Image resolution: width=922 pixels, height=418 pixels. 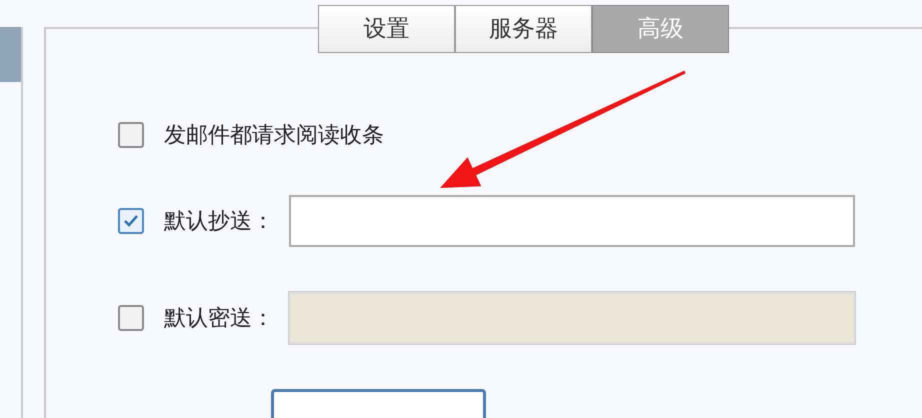 I want to click on tab: 服务器, so click(x=523, y=29).